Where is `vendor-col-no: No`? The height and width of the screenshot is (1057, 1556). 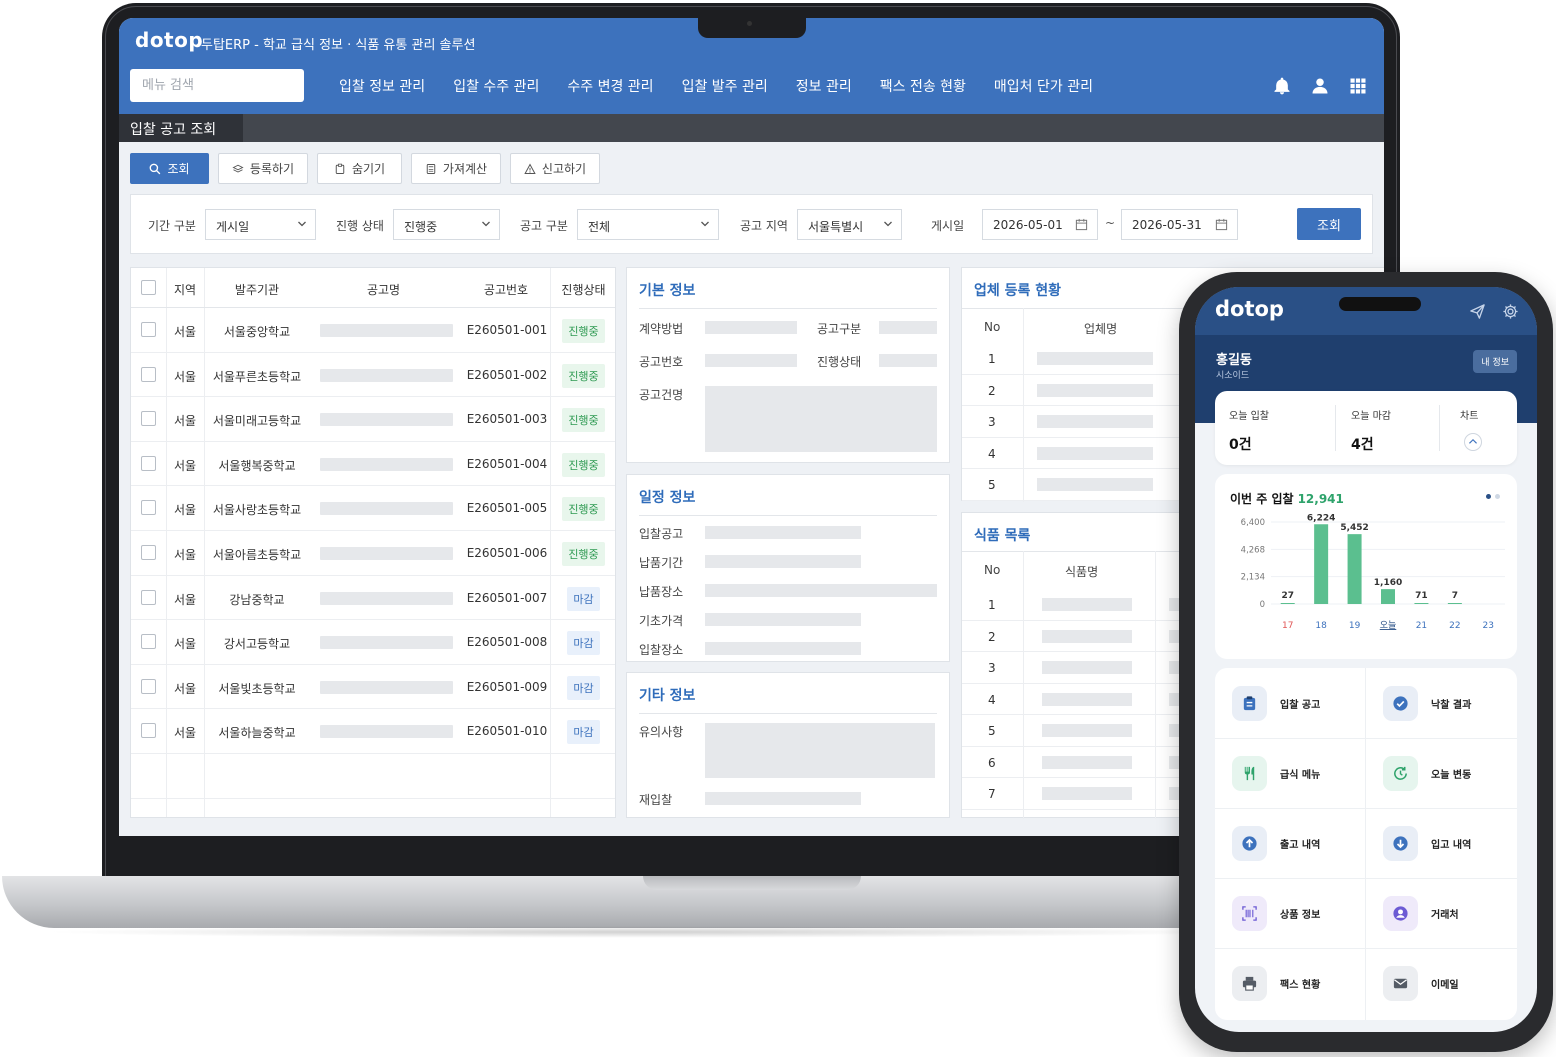 vendor-col-no: No is located at coordinates (992, 327).